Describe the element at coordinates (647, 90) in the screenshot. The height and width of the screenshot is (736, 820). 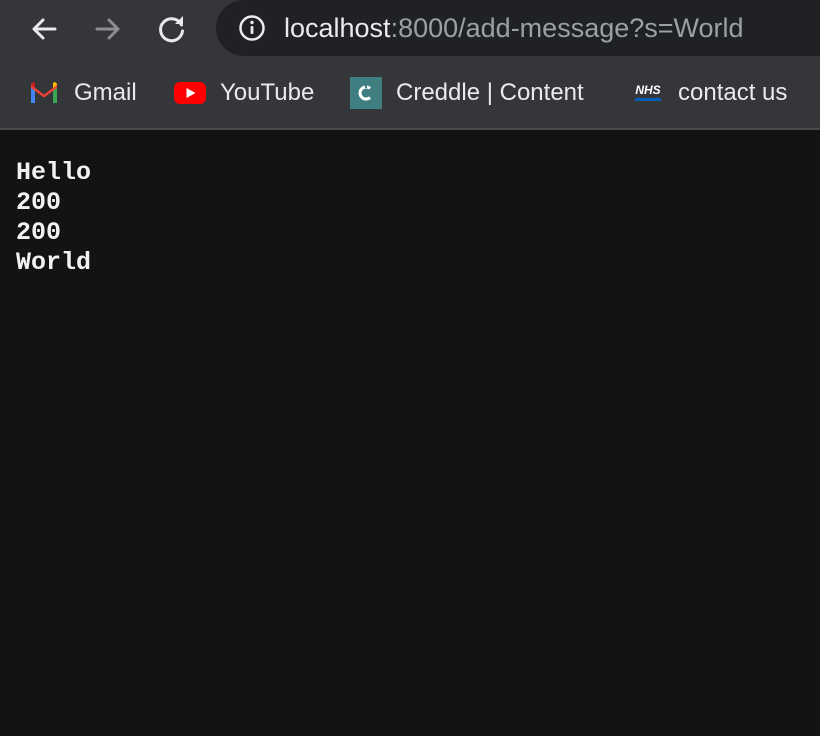
I see `nhs-logo-text: NHS` at that location.